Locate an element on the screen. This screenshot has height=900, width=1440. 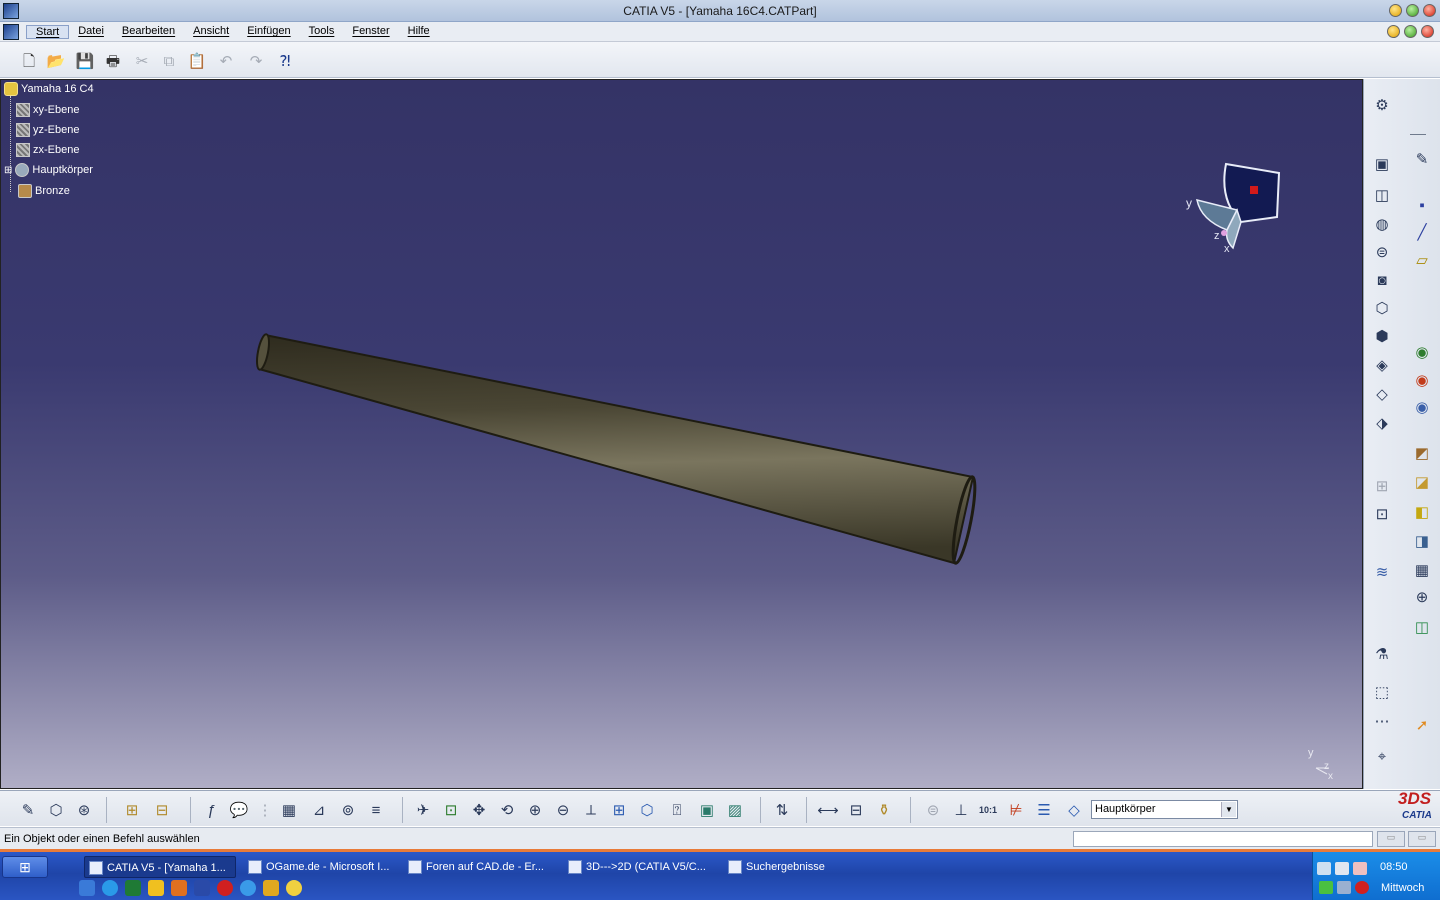
knowledge-advisor-icon: 💬 is located at coordinates (239, 810).